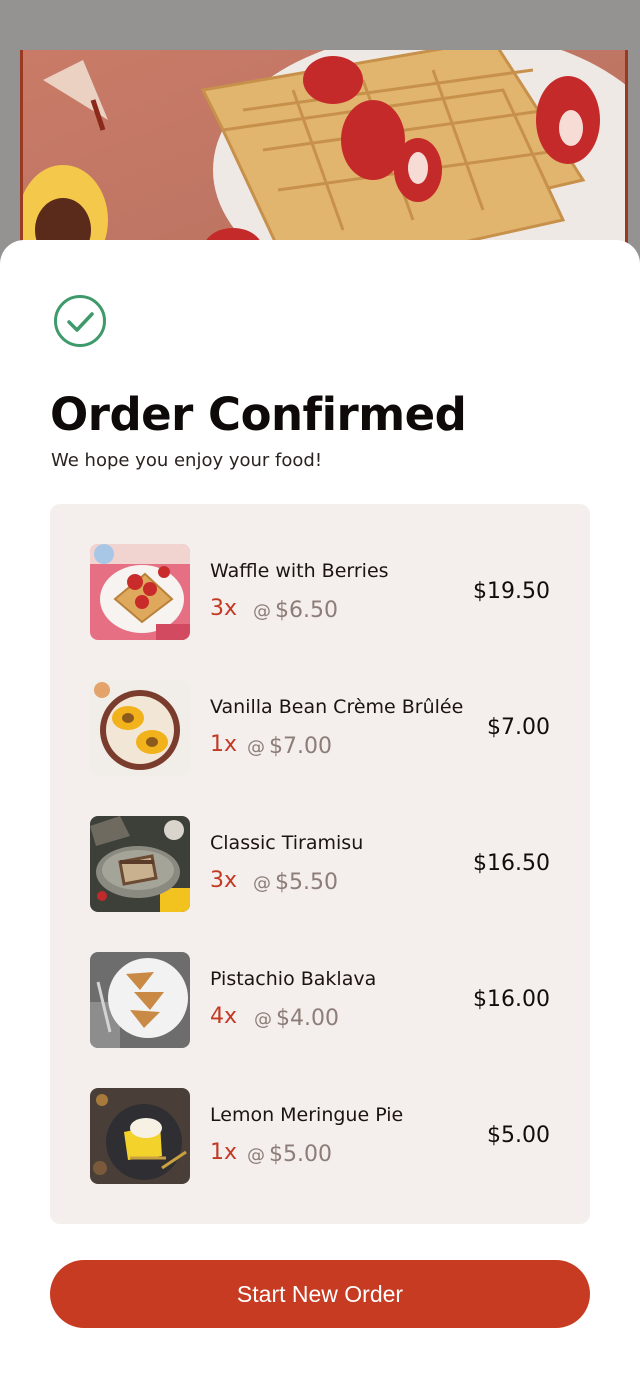 The width and height of the screenshot is (640, 1378). Describe the element at coordinates (295, 882) in the screenshot. I see `item-unit-price: @ $5.50` at that location.